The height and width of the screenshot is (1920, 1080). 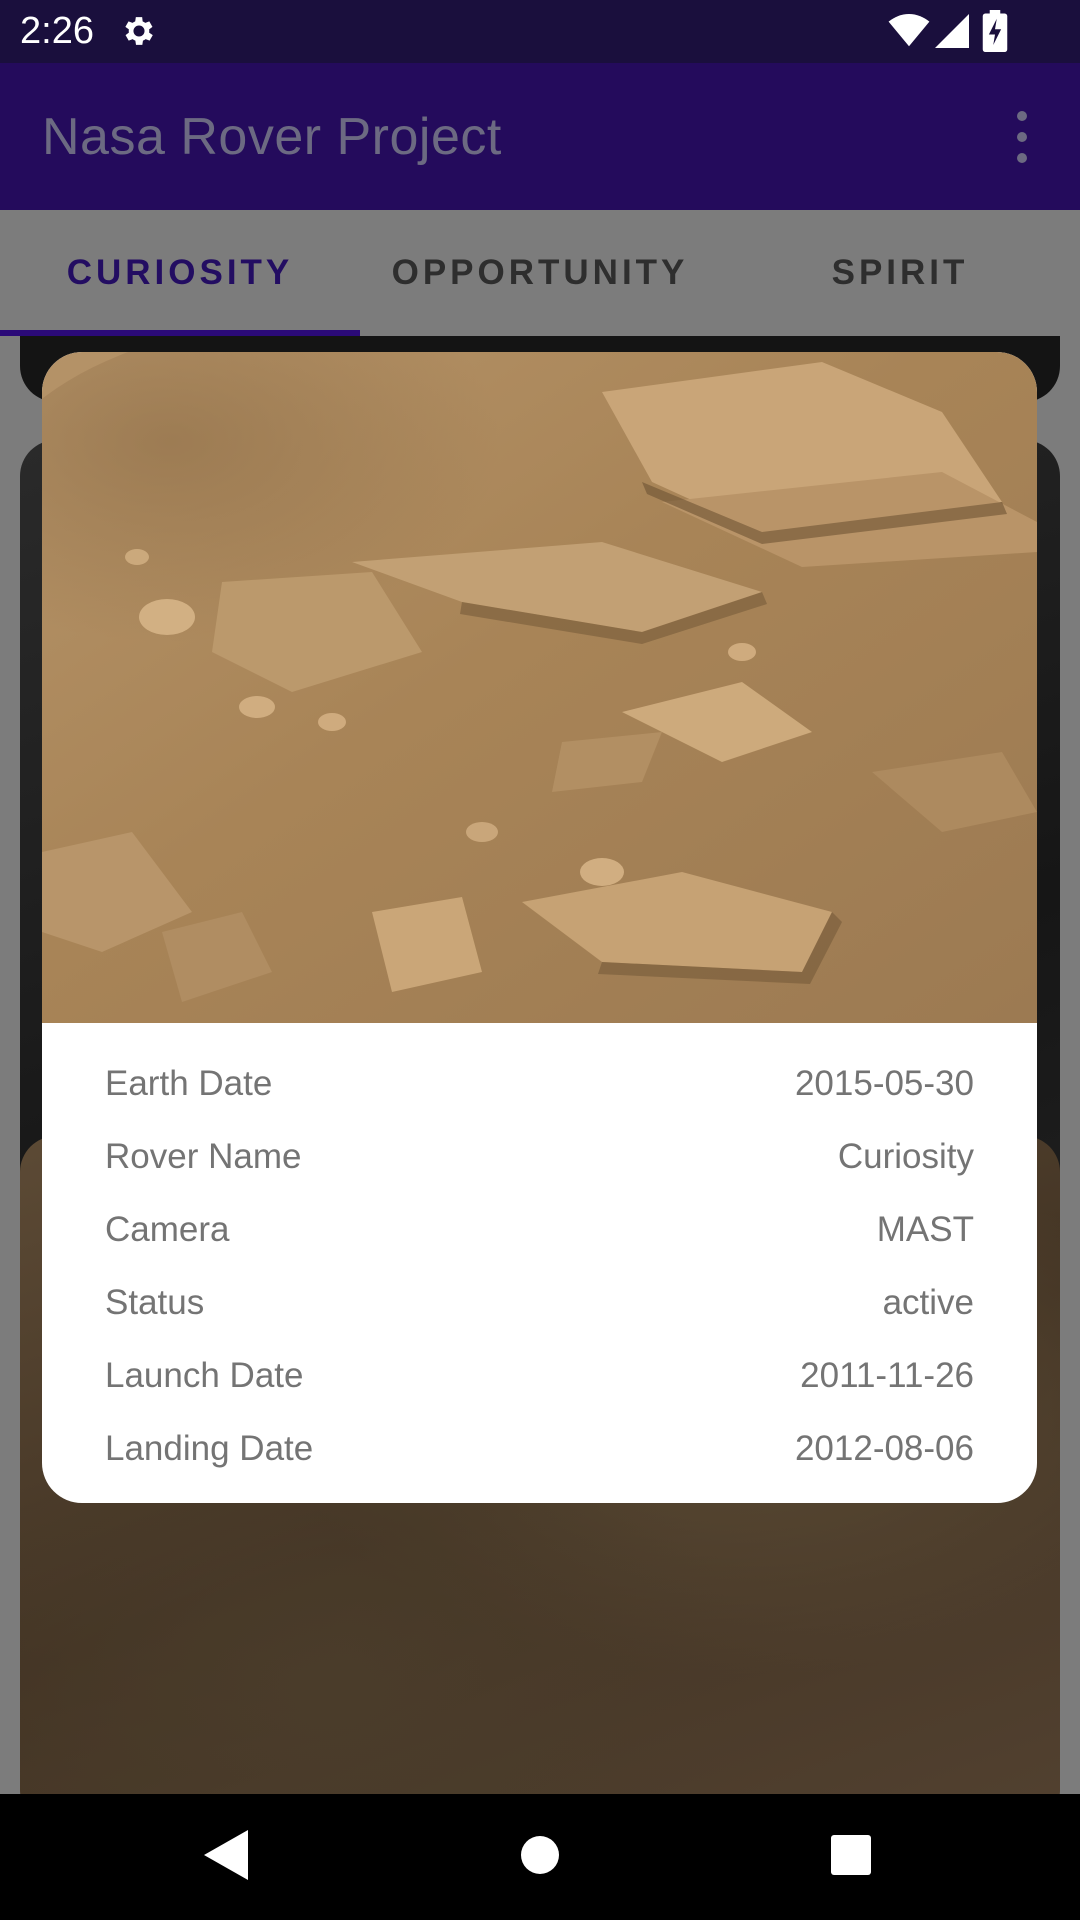 What do you see at coordinates (540, 31) in the screenshot?
I see `status-bar: 2:26` at bounding box center [540, 31].